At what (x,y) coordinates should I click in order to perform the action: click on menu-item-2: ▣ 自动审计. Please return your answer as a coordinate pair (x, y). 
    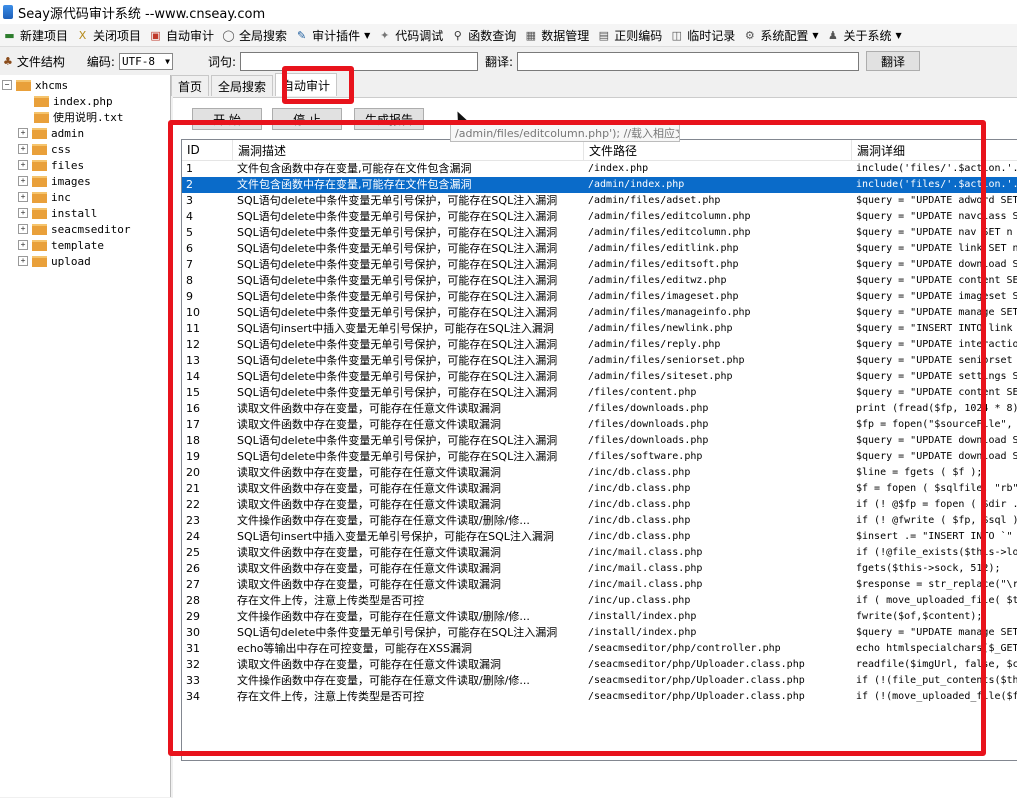
    Looking at the image, I should click on (182, 35).